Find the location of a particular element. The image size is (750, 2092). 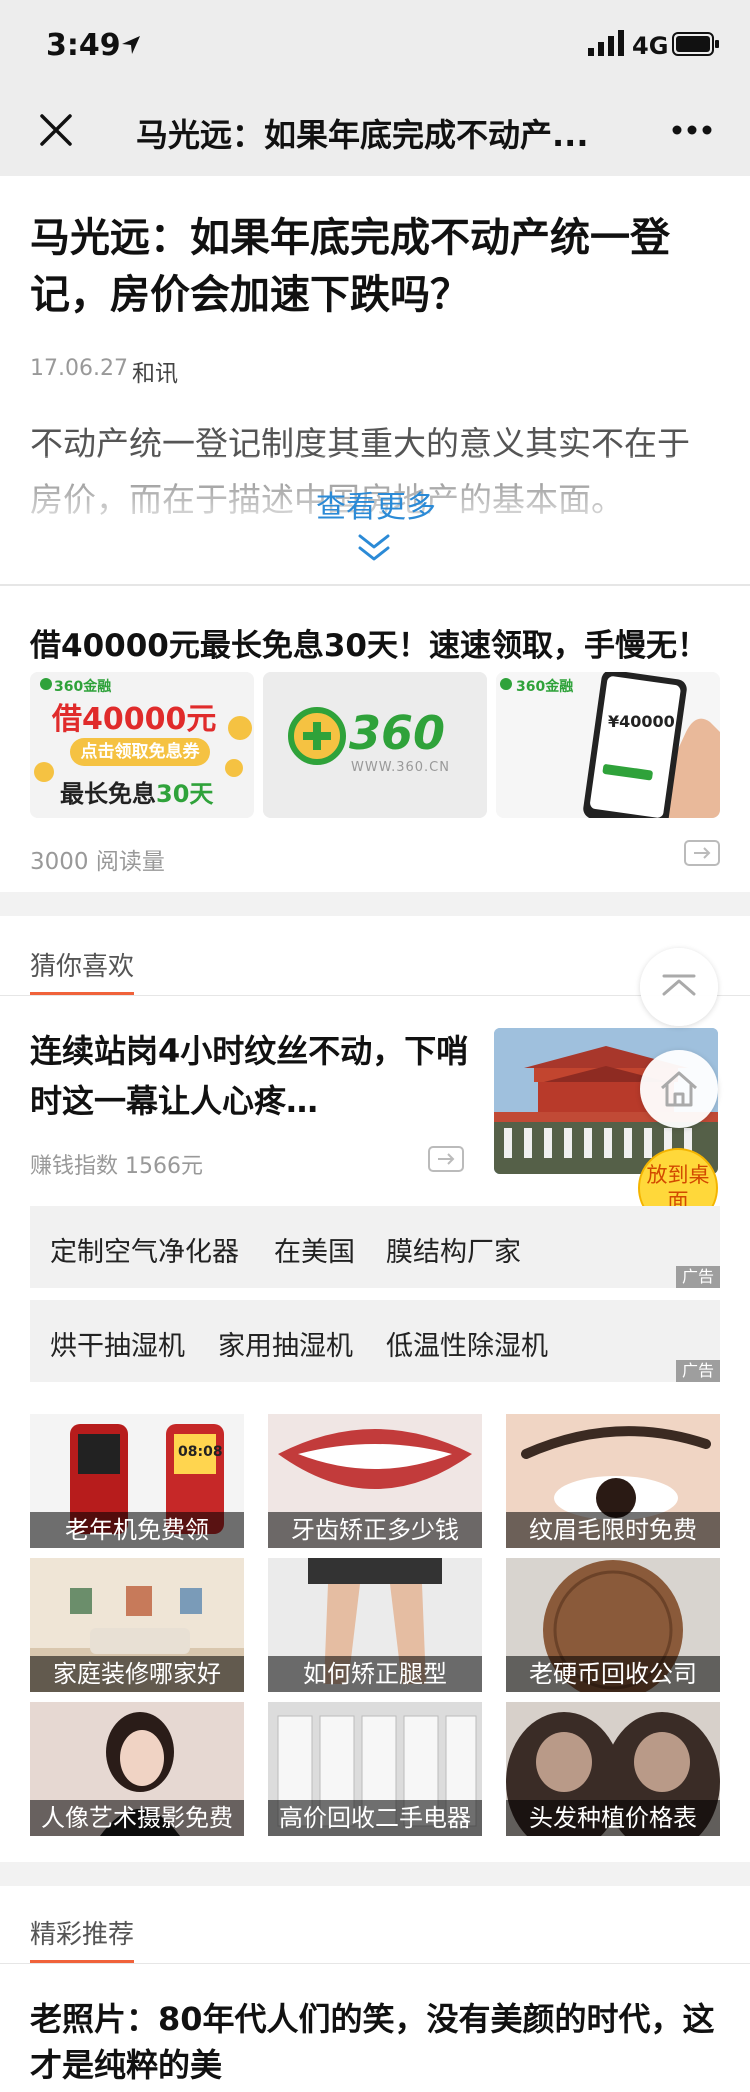

recommend-section-label: 精彩推荐 is located at coordinates (82, 1935).